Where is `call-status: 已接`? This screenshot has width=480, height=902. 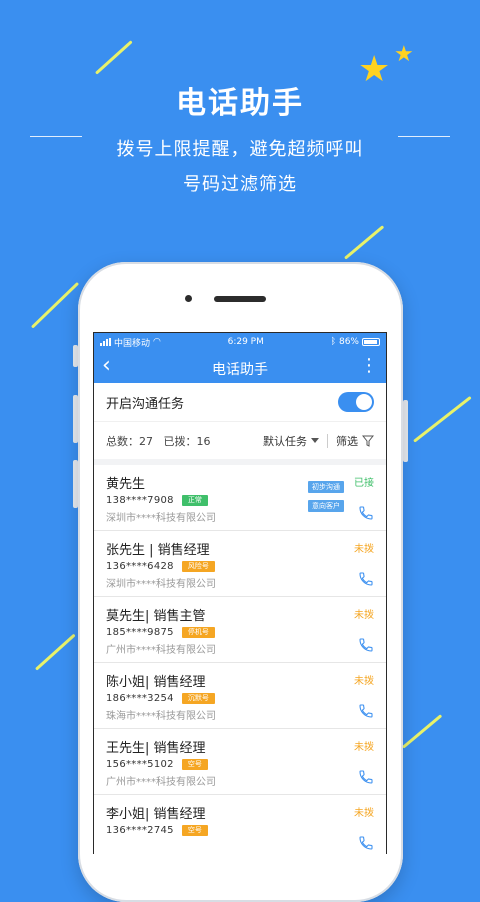 call-status: 已接 is located at coordinates (364, 483).